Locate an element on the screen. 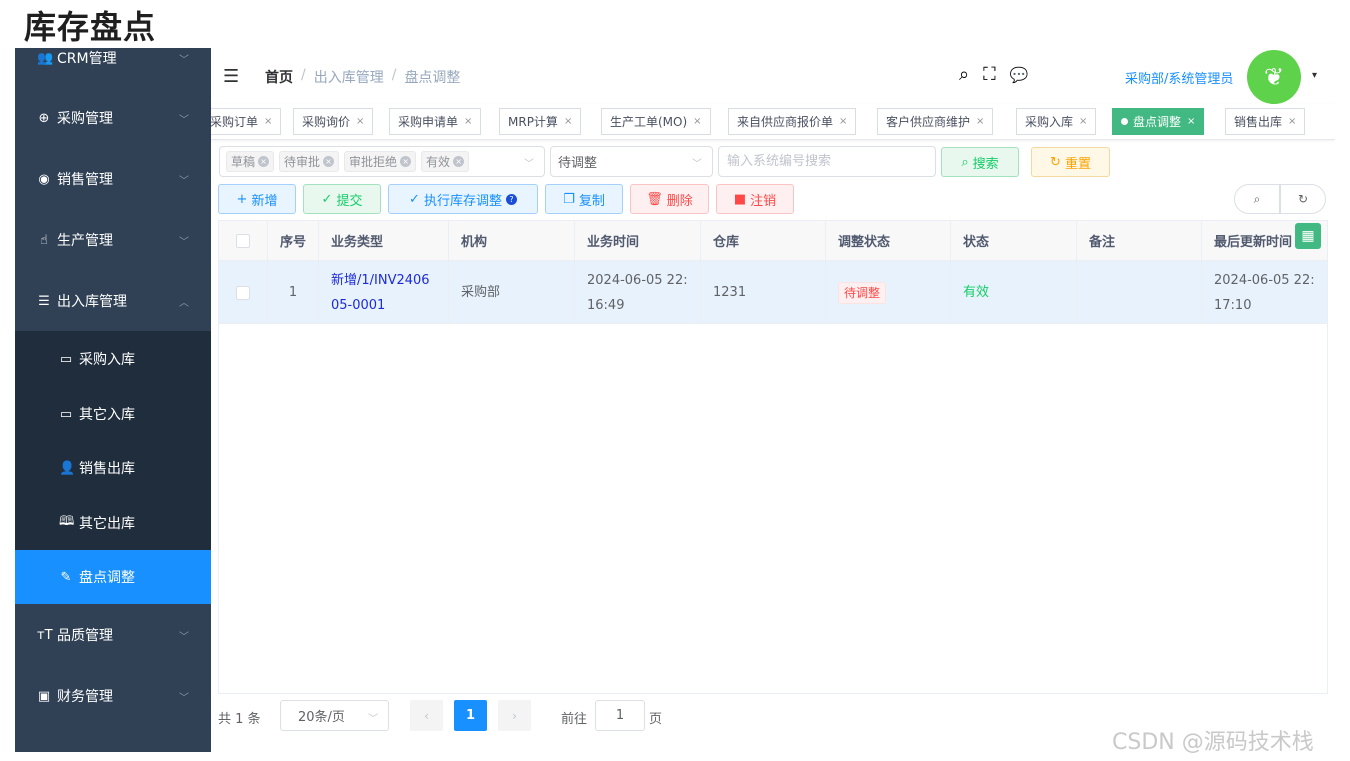 The height and width of the screenshot is (761, 1350). copy-button: ❐ 复制 is located at coordinates (584, 199).